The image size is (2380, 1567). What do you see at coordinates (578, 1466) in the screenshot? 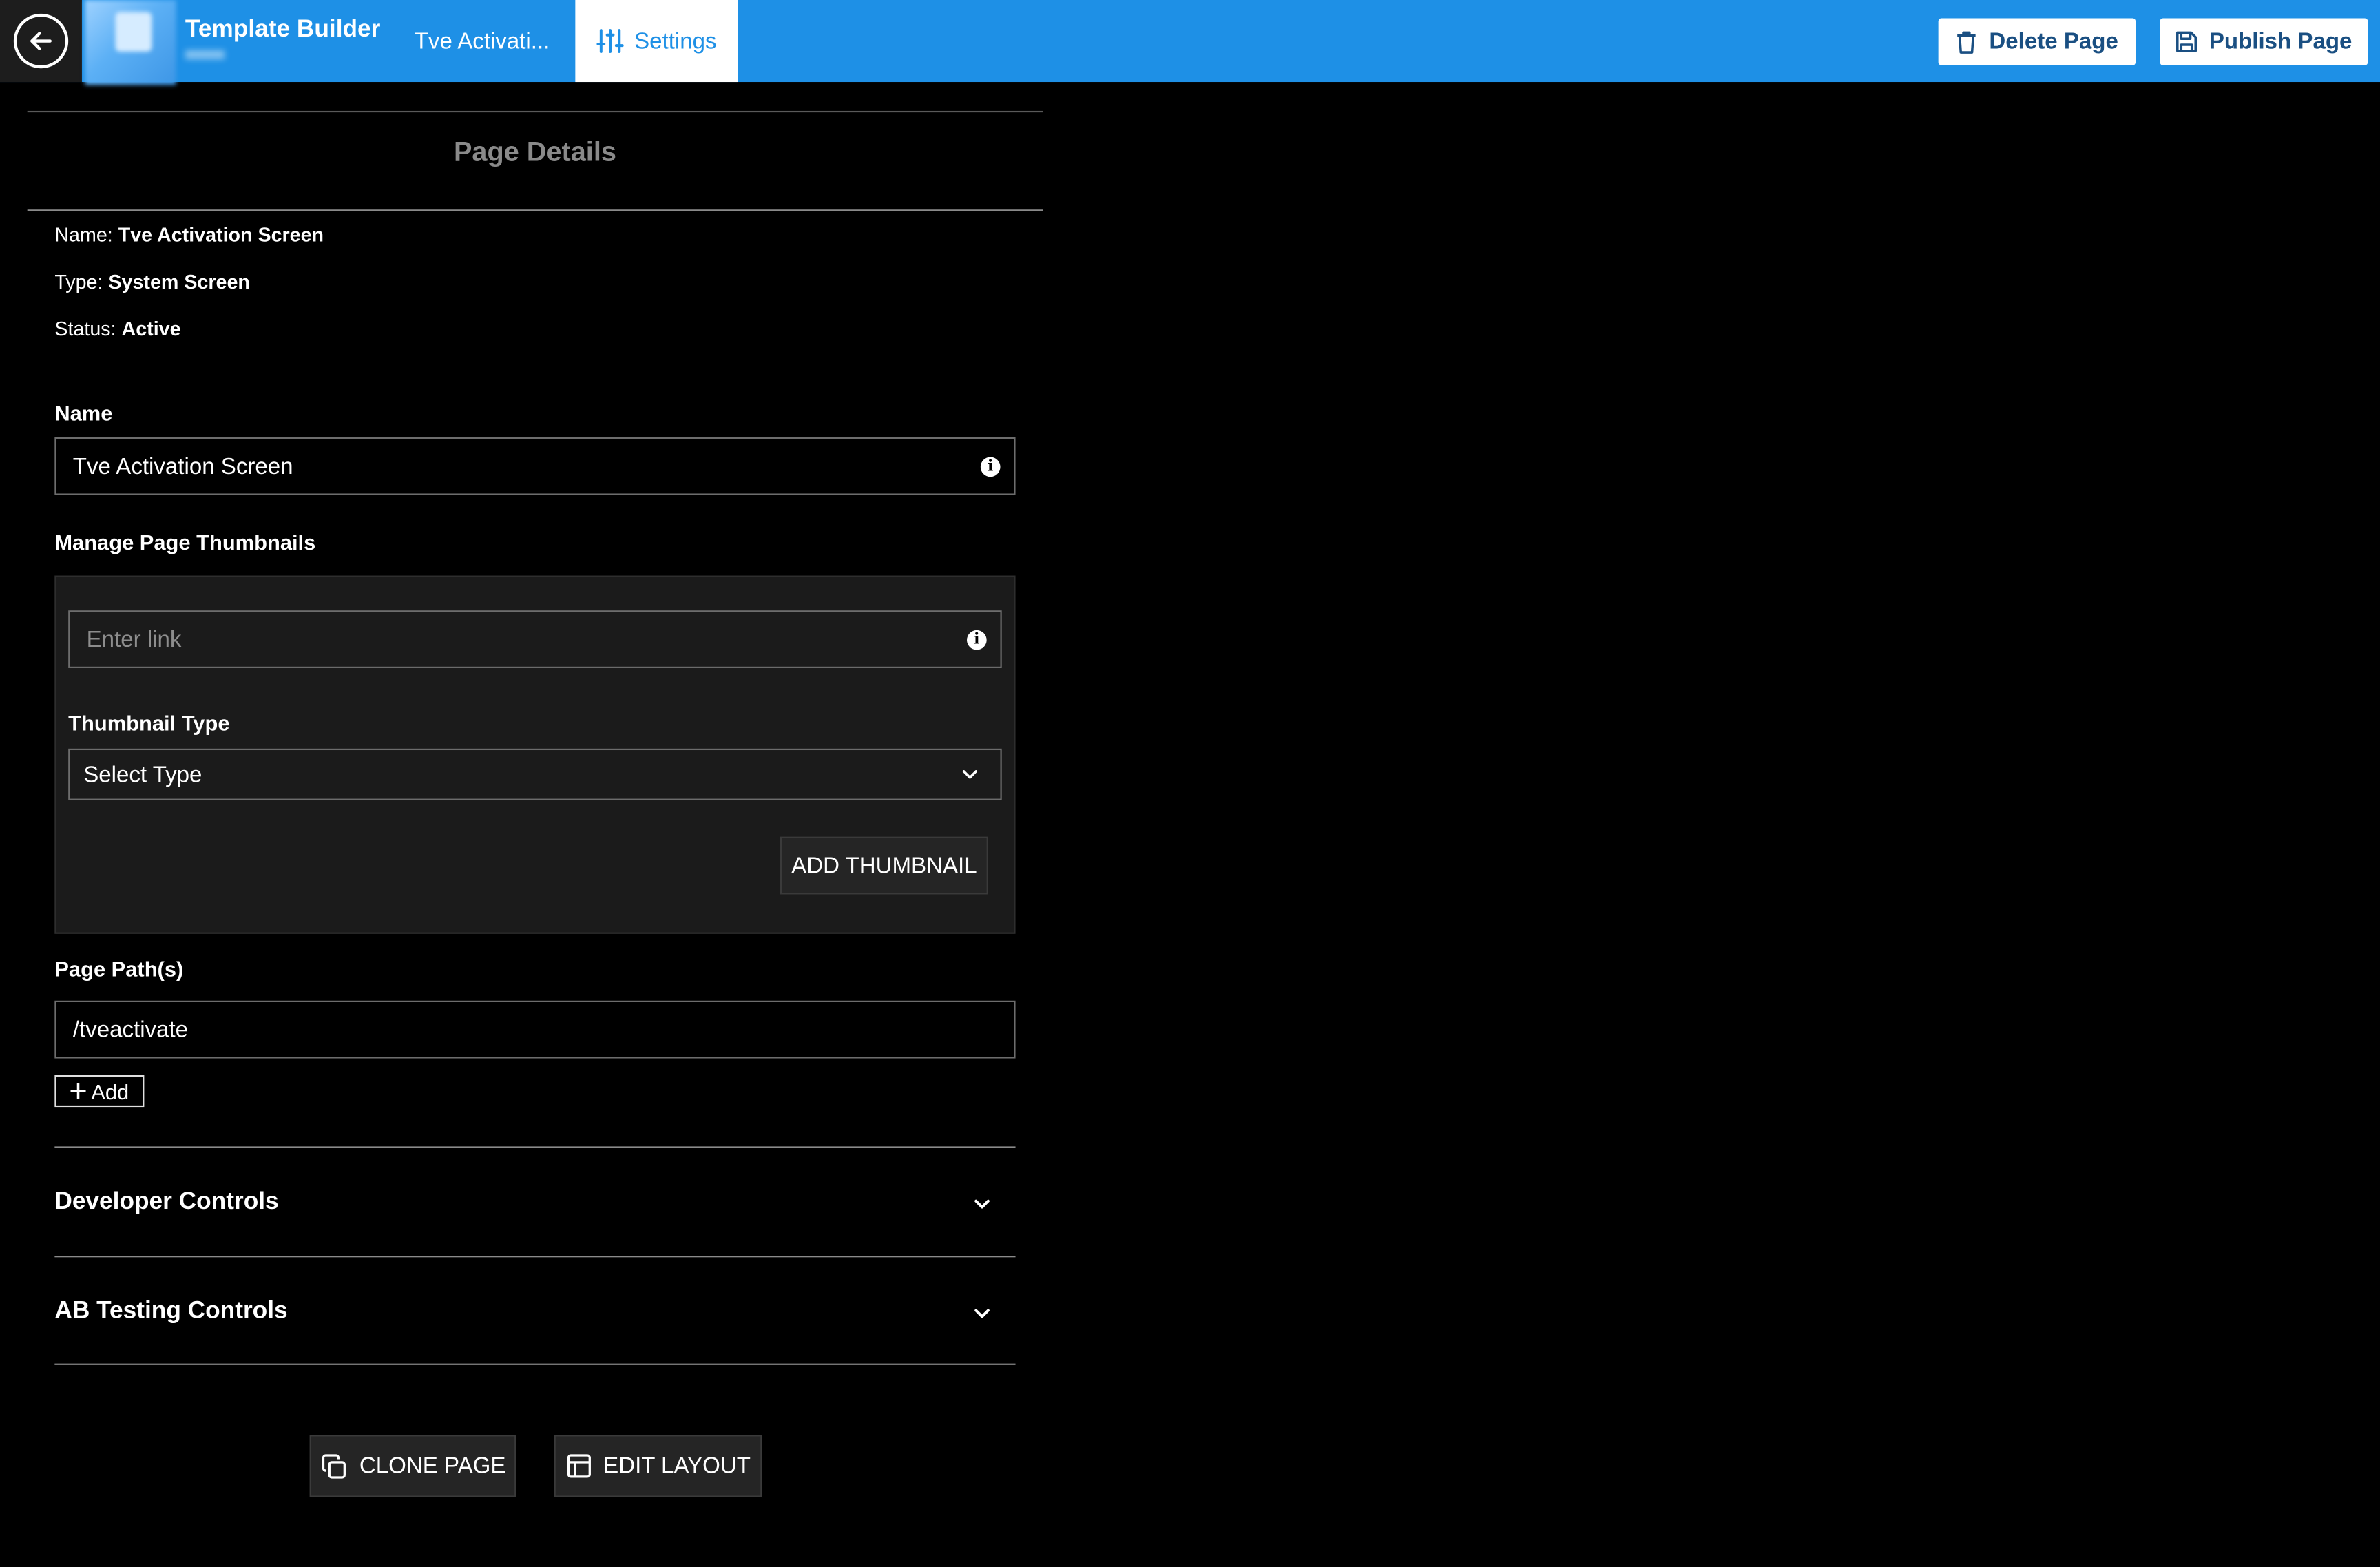
I see `layout-icon` at bounding box center [578, 1466].